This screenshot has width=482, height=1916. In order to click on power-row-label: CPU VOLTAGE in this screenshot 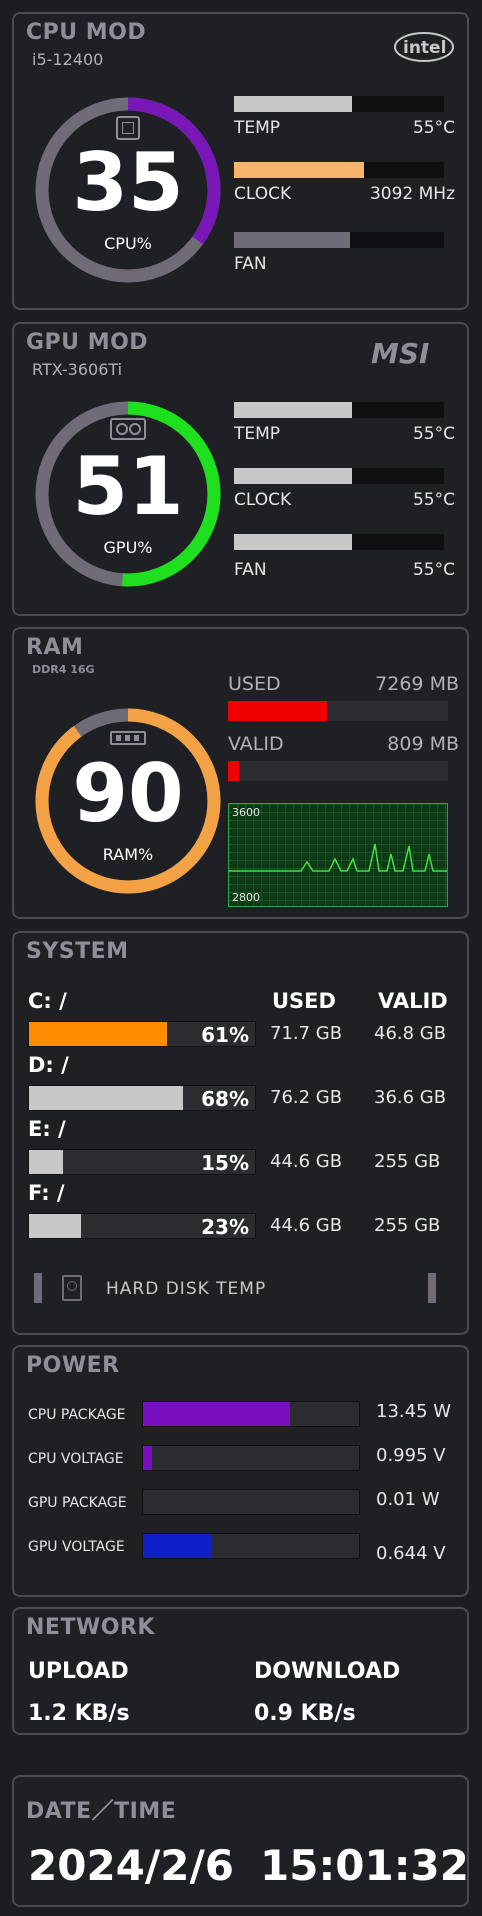, I will do `click(76, 1459)`.